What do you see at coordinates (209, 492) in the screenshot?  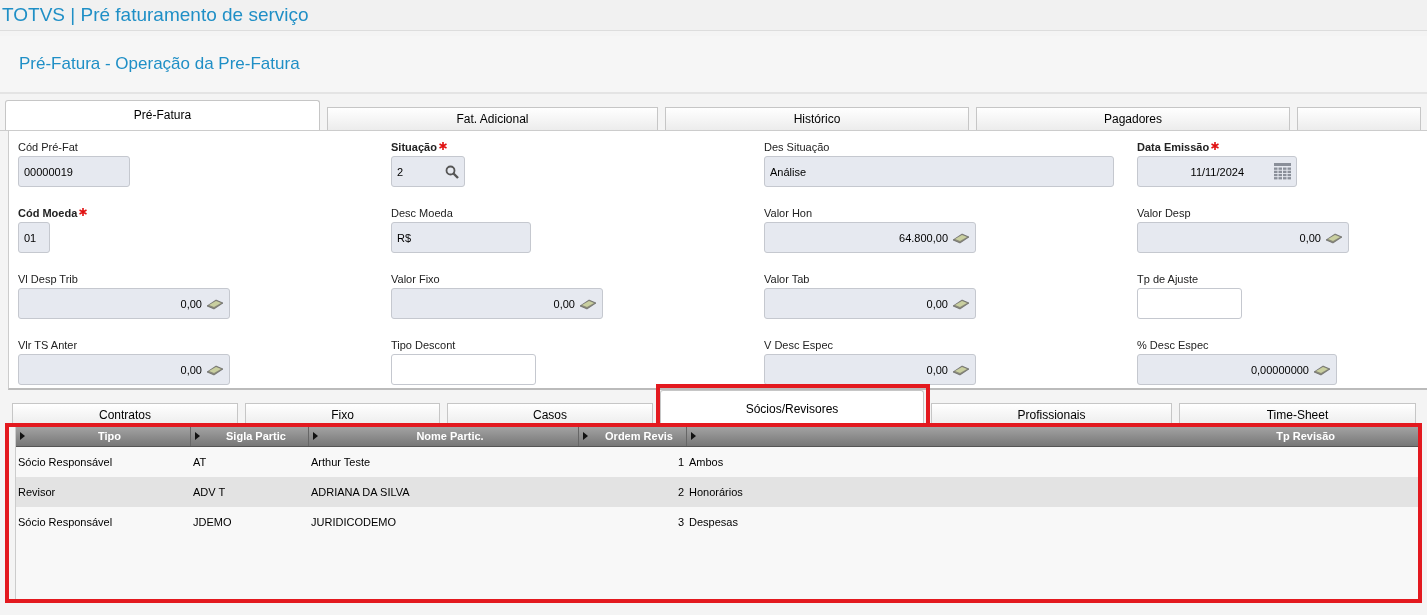 I see `table-cell-text: ADV T` at bounding box center [209, 492].